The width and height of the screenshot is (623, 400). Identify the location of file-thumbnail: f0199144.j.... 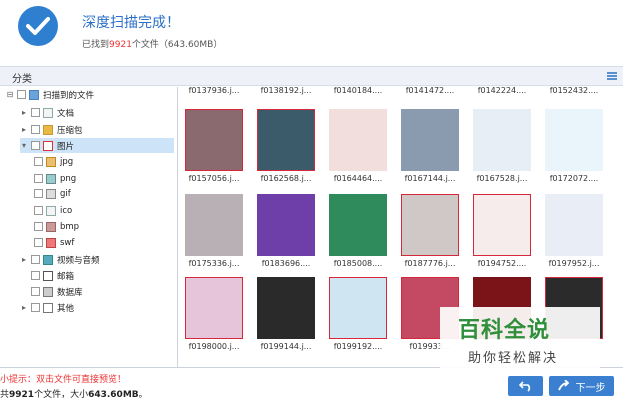
(286, 318).